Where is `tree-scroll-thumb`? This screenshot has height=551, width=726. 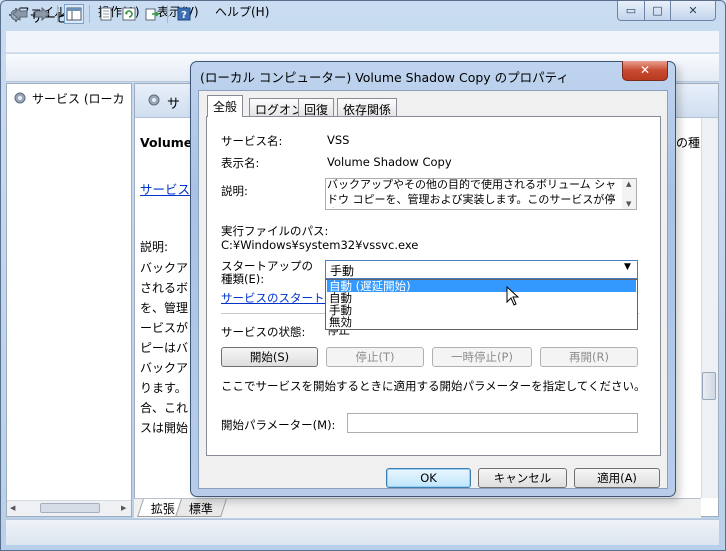 tree-scroll-thumb is located at coordinates (70, 508).